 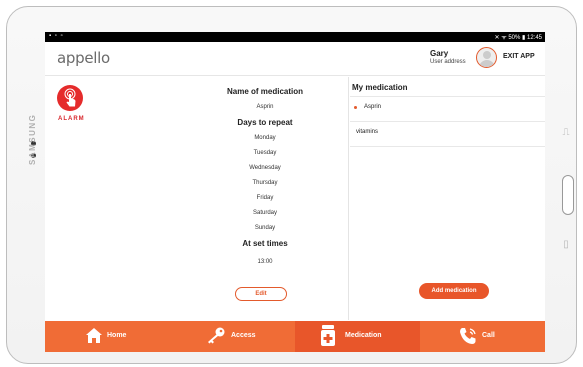 I want to click on back-key-icon: ⎍, so click(x=566, y=134).